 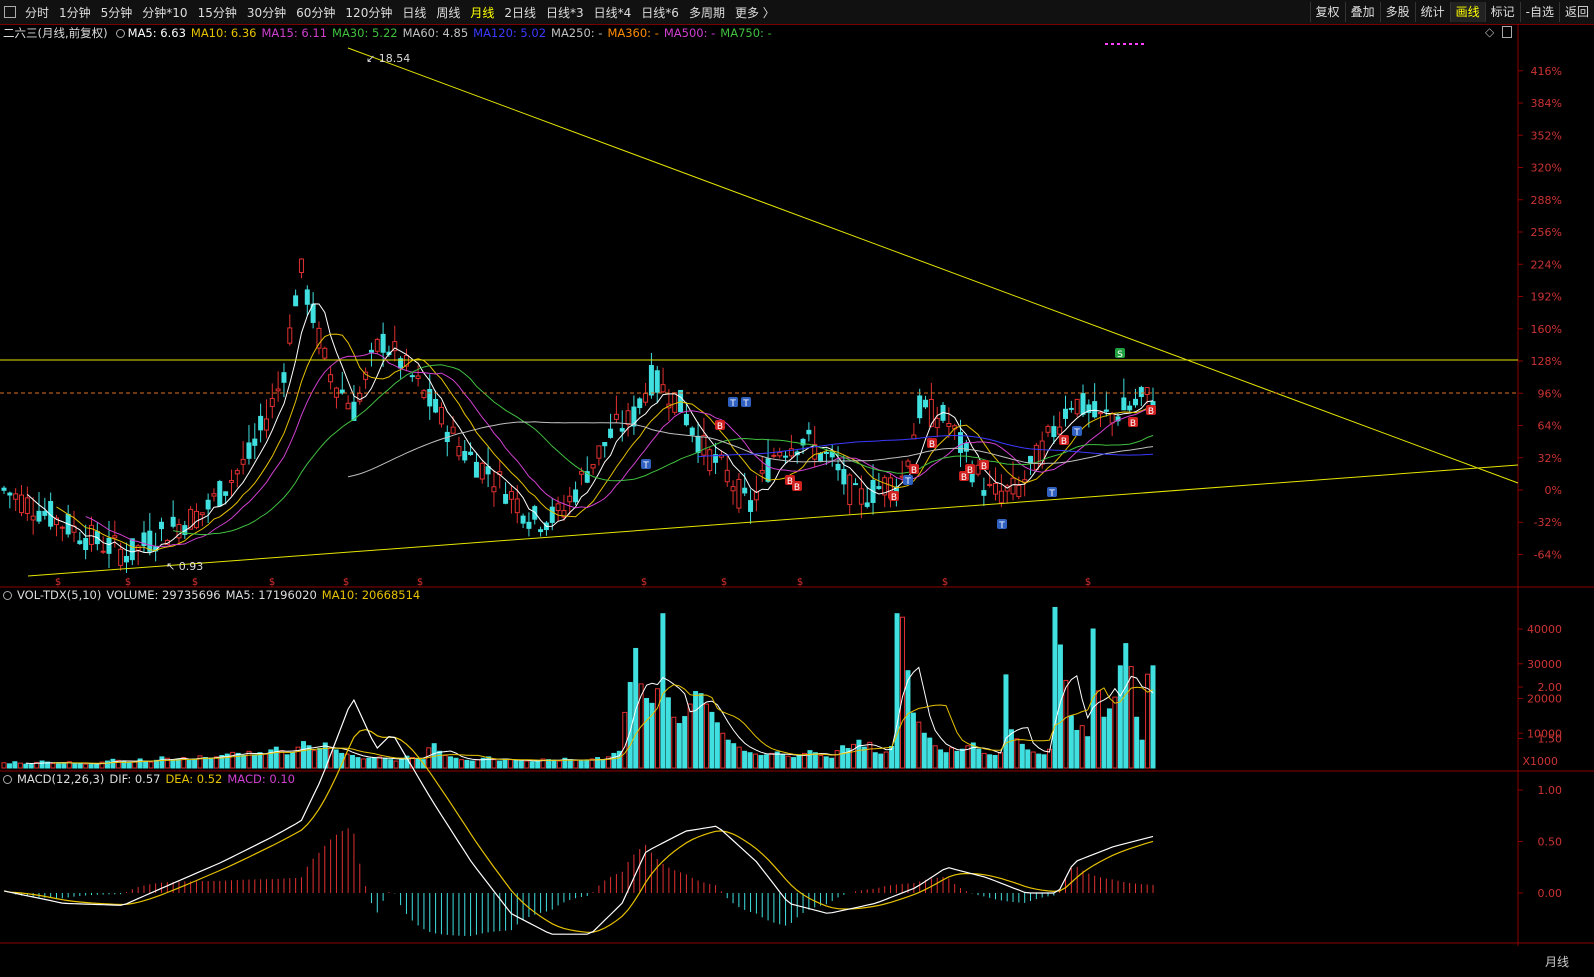 I want to click on period-indicator: 月线, so click(x=1557, y=961).